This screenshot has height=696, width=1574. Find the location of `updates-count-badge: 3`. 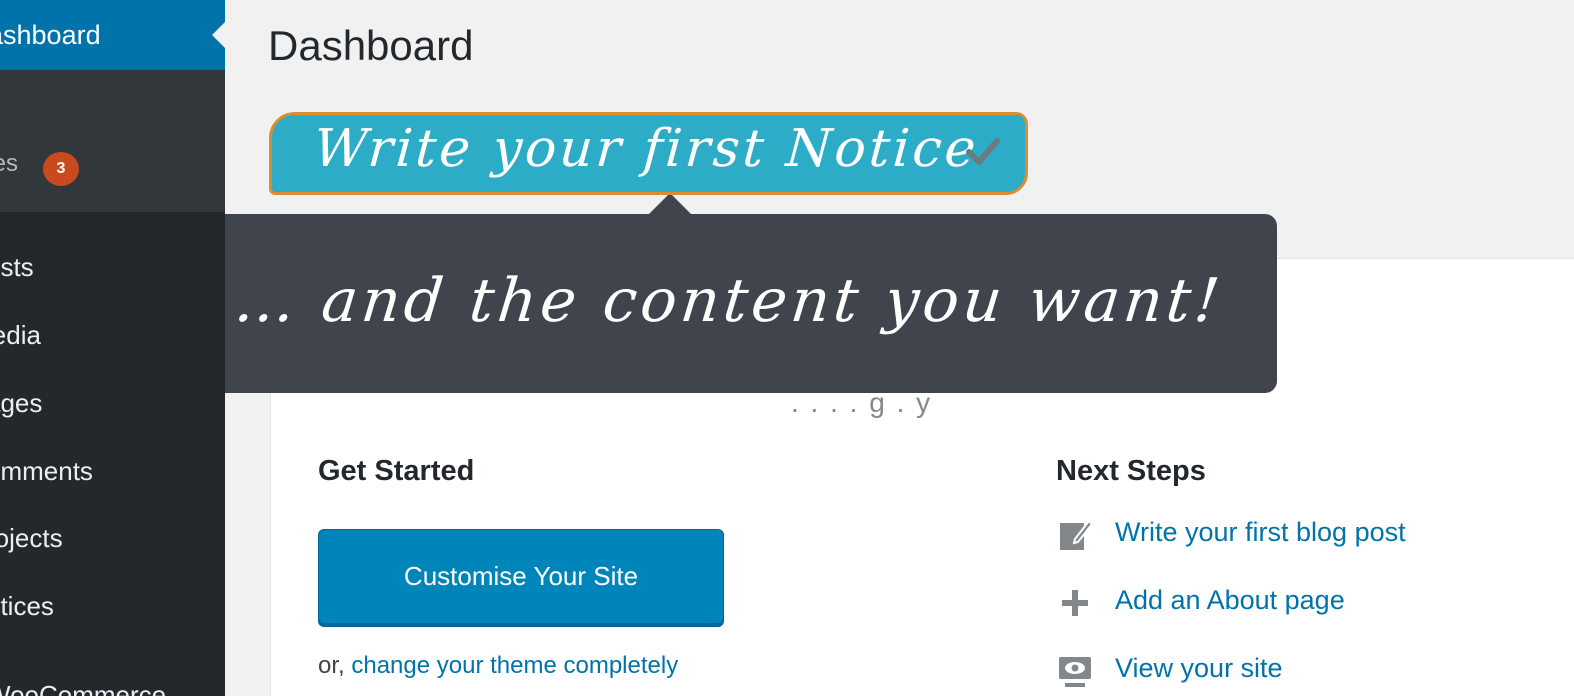

updates-count-badge: 3 is located at coordinates (61, 169).